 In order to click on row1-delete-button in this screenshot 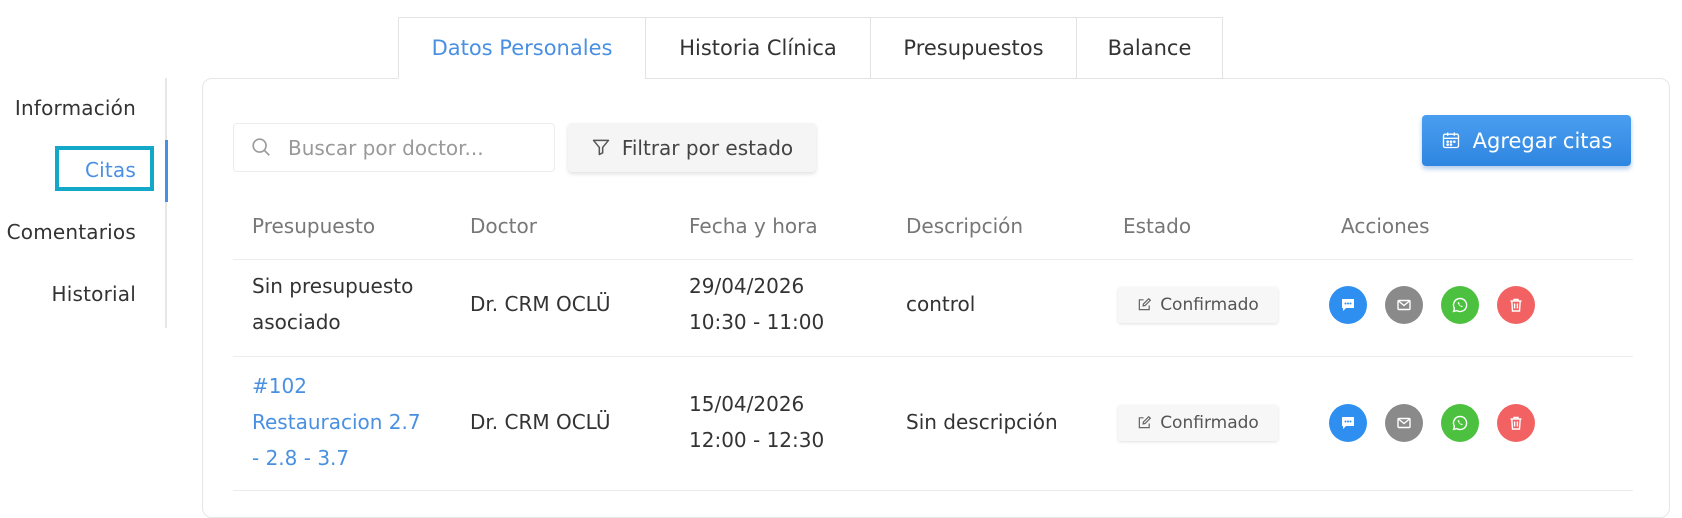, I will do `click(1516, 305)`.